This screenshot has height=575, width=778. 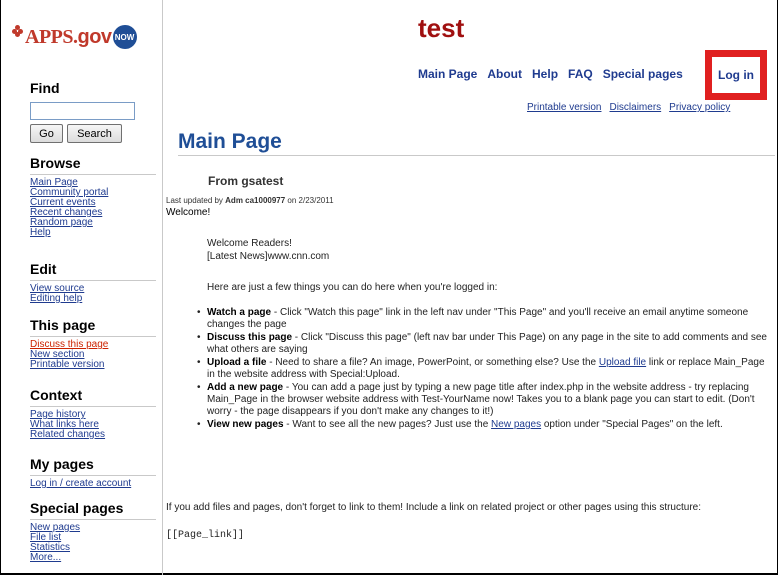 I want to click on page-link-code: [[Page_link]], so click(x=205, y=535).